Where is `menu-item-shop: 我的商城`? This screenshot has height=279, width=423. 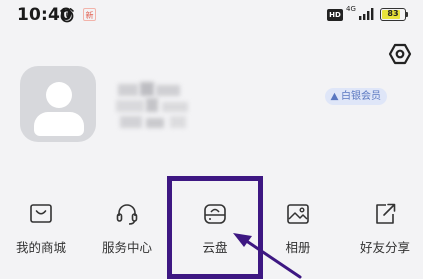 menu-item-shop: 我的商城 is located at coordinates (41, 228).